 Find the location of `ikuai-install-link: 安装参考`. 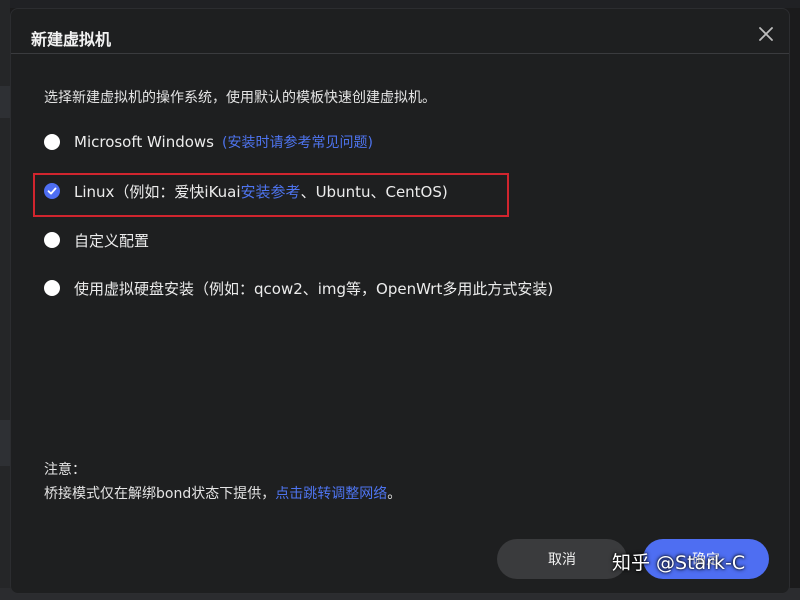

ikuai-install-link: 安装参考 is located at coordinates (271, 191).